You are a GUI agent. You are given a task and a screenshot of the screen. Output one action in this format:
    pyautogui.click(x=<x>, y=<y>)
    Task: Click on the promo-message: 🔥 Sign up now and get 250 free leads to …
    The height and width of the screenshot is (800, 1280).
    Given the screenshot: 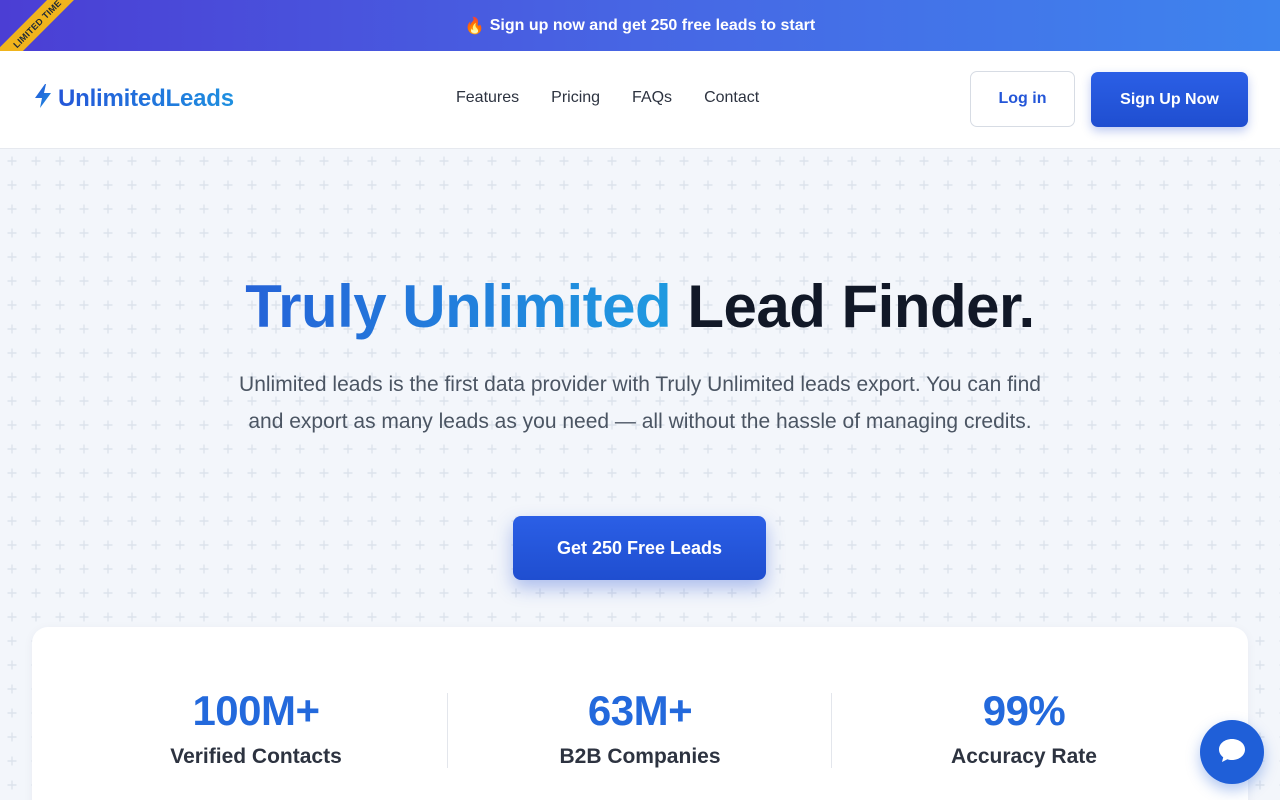 What is the action you would take?
    pyautogui.click(x=640, y=26)
    